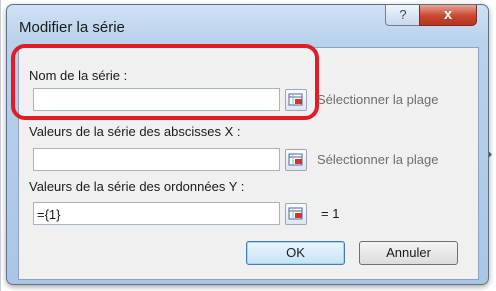 The height and width of the screenshot is (291, 496). I want to click on background-gridline, so click(0, 145).